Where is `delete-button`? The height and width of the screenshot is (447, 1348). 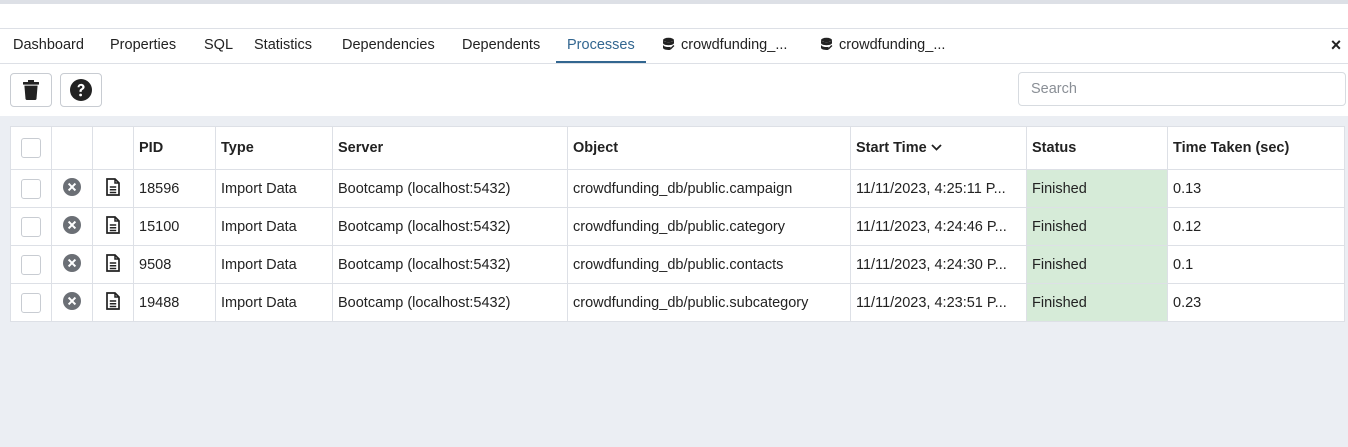 delete-button is located at coordinates (31, 90).